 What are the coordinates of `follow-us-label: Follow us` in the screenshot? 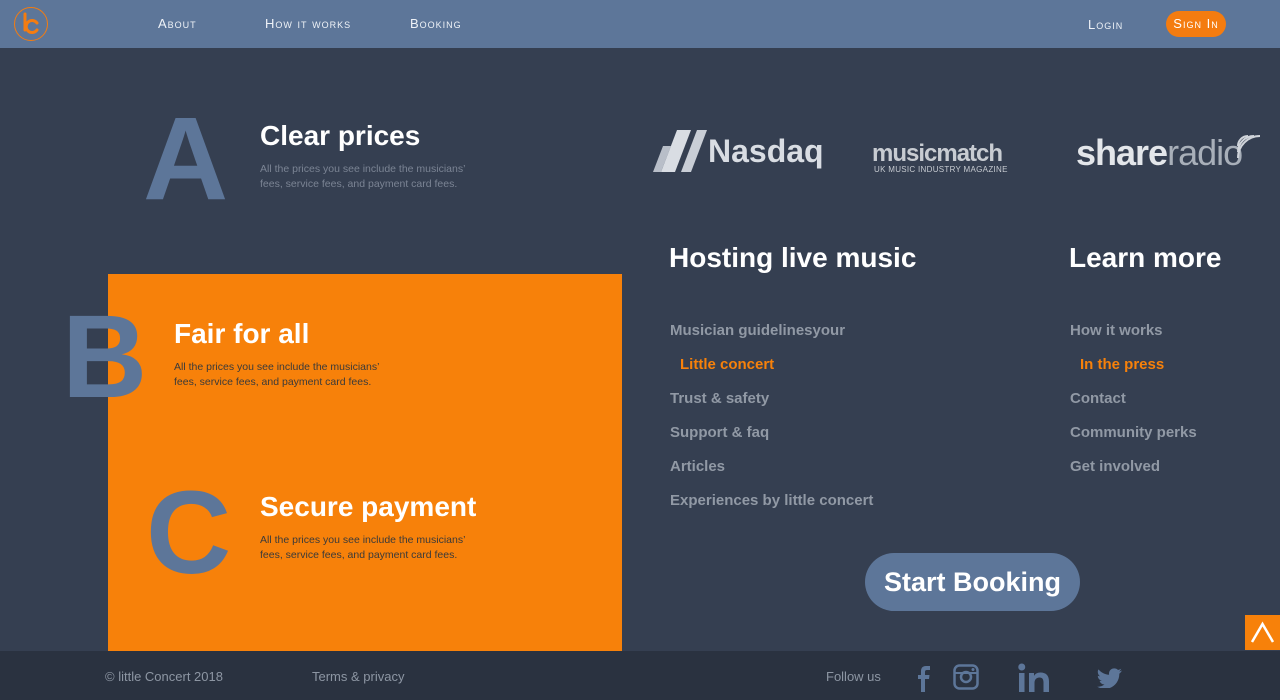 It's located at (853, 676).